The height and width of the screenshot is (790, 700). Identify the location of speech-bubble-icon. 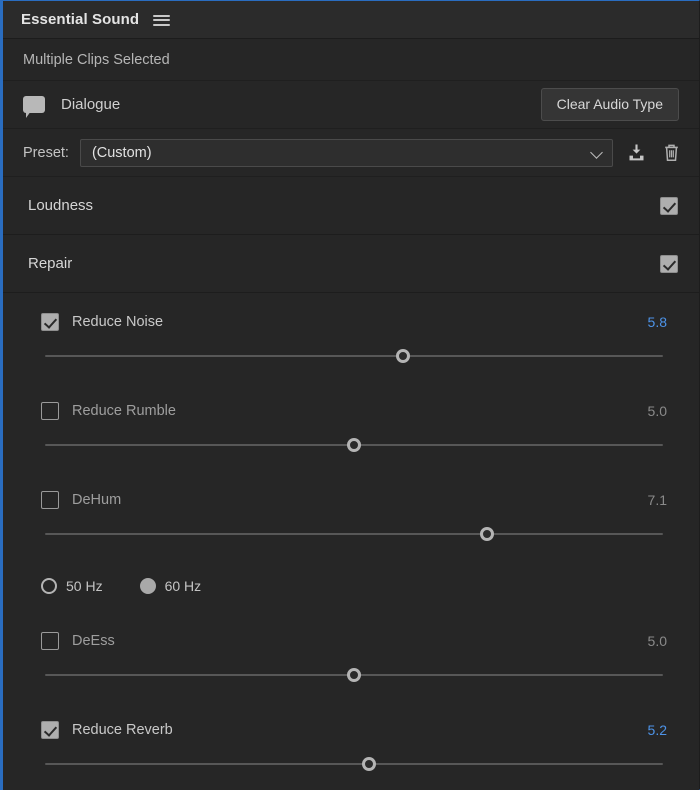
(34, 107).